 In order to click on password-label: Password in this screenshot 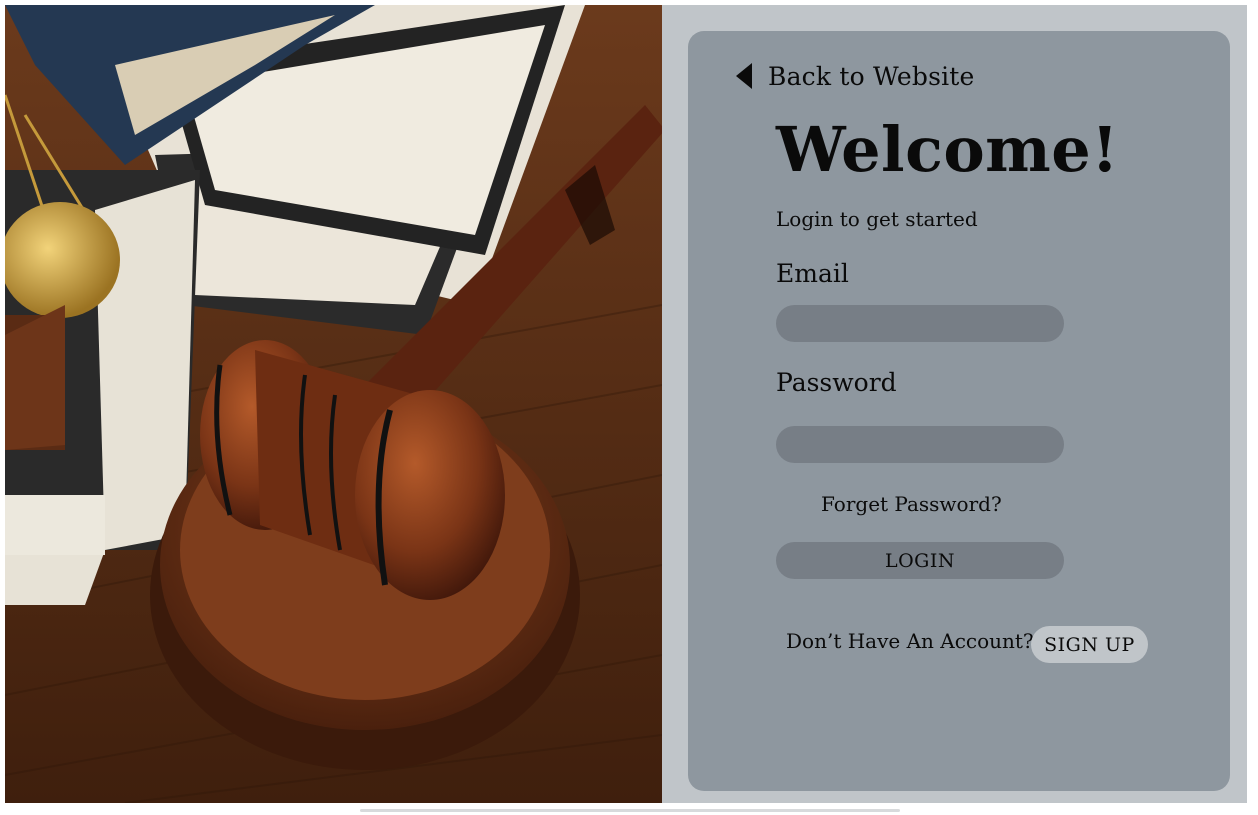, I will do `click(836, 382)`.